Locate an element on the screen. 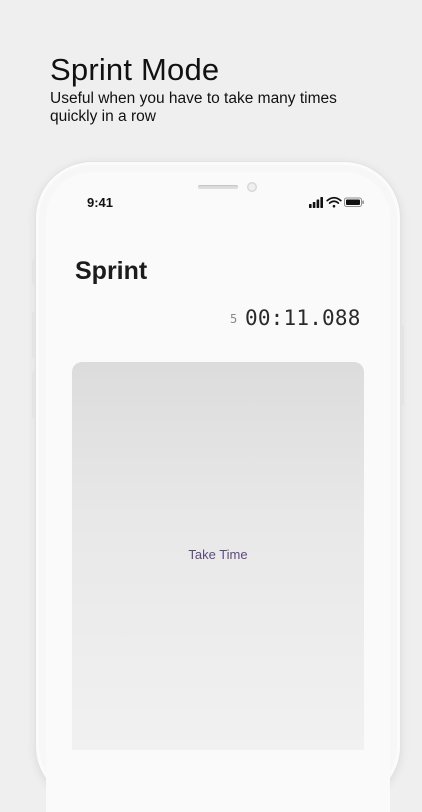 This screenshot has height=812, width=422. promo-title: Sprint Mode is located at coordinates (135, 69).